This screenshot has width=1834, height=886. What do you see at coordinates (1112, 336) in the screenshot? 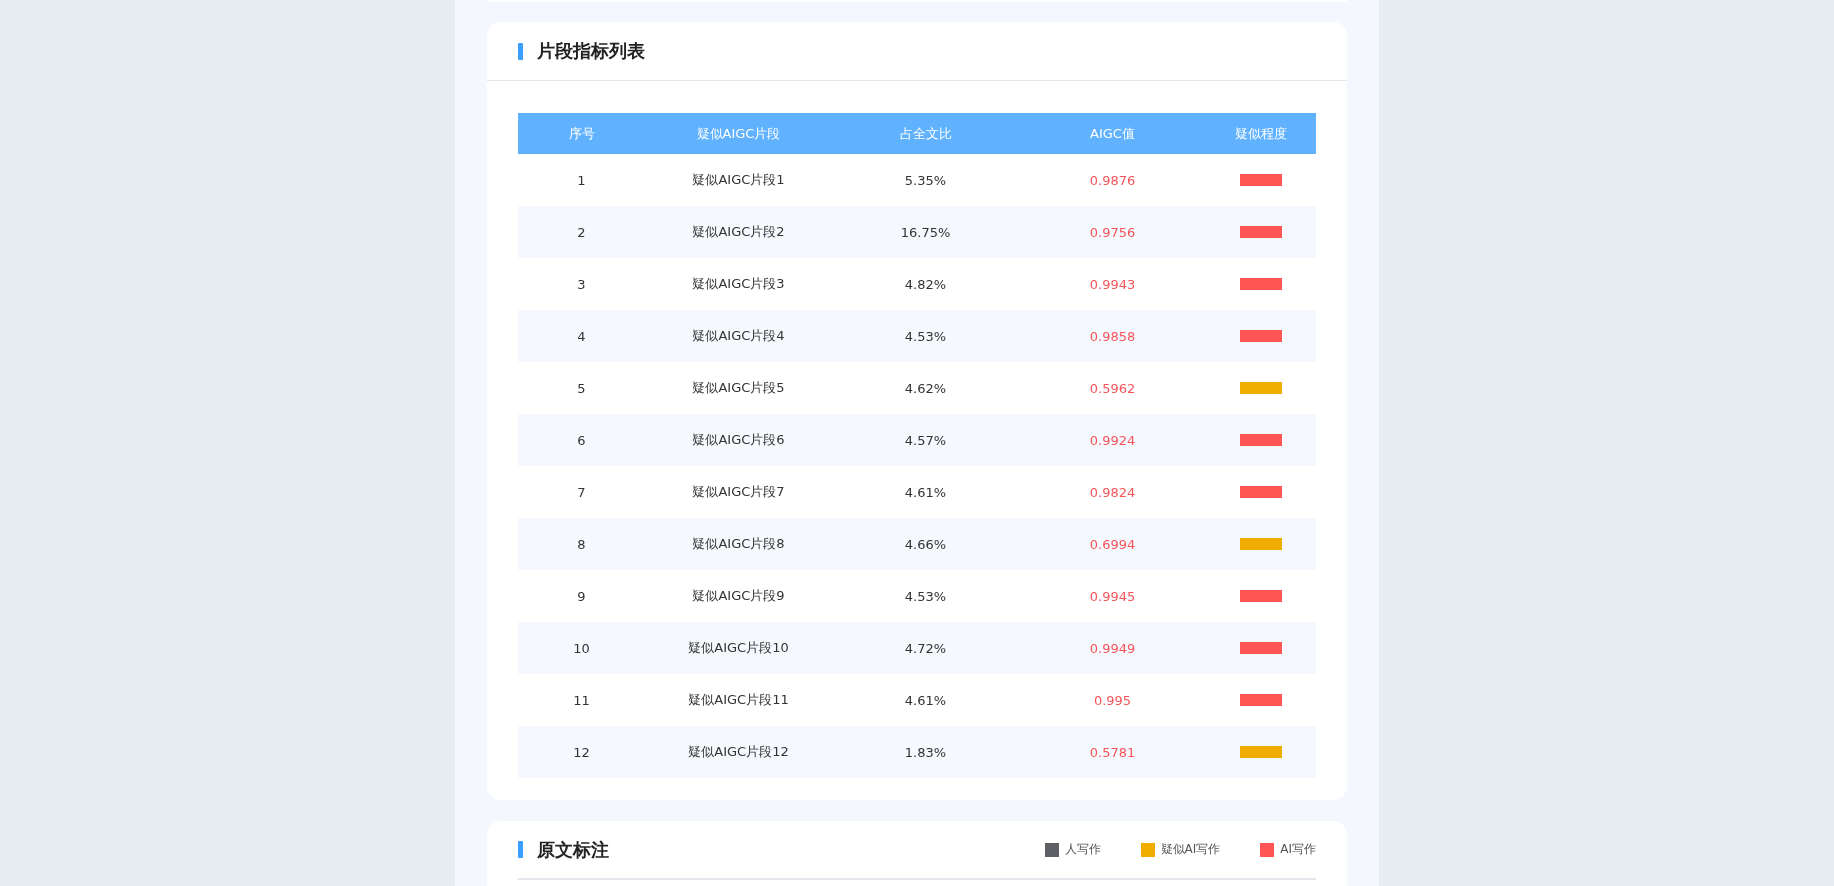
I see `table-cell-text: 0.9858` at bounding box center [1112, 336].